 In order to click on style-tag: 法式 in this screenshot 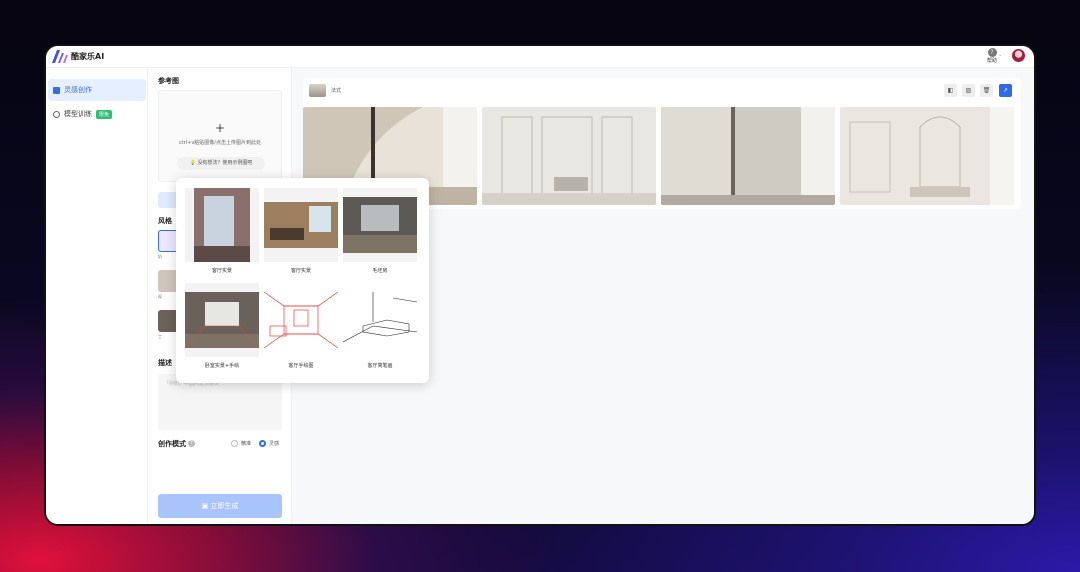, I will do `click(336, 91)`.